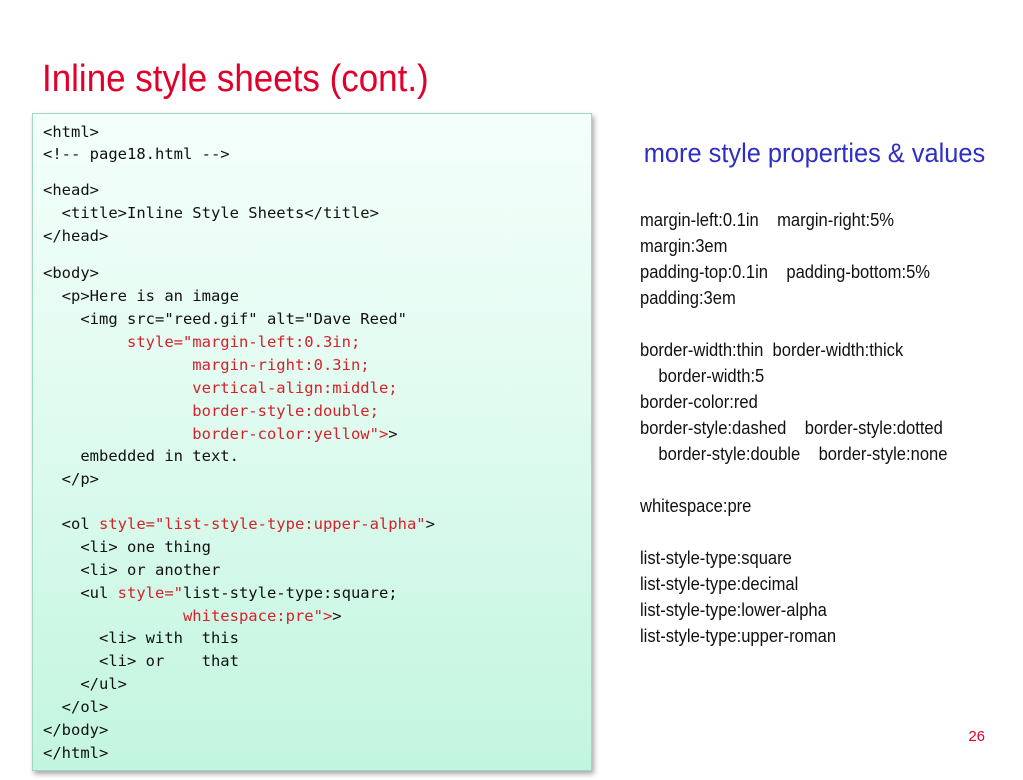 The width and height of the screenshot is (1023, 780). Describe the element at coordinates (71, 273) in the screenshot. I see `code-line: <body>` at that location.